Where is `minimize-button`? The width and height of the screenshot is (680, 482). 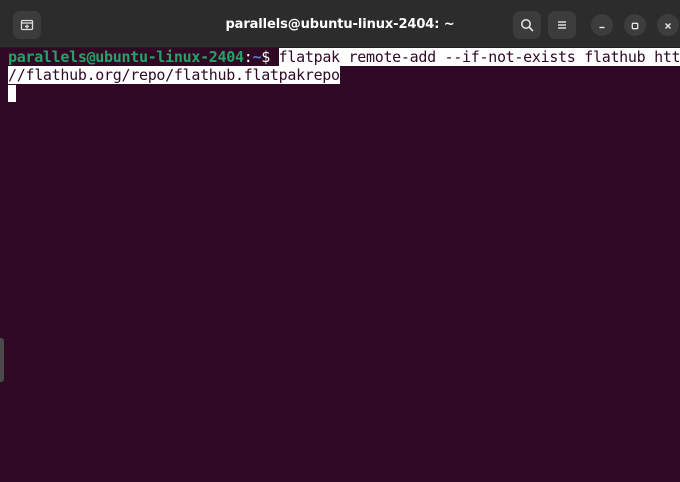 minimize-button is located at coordinates (602, 25).